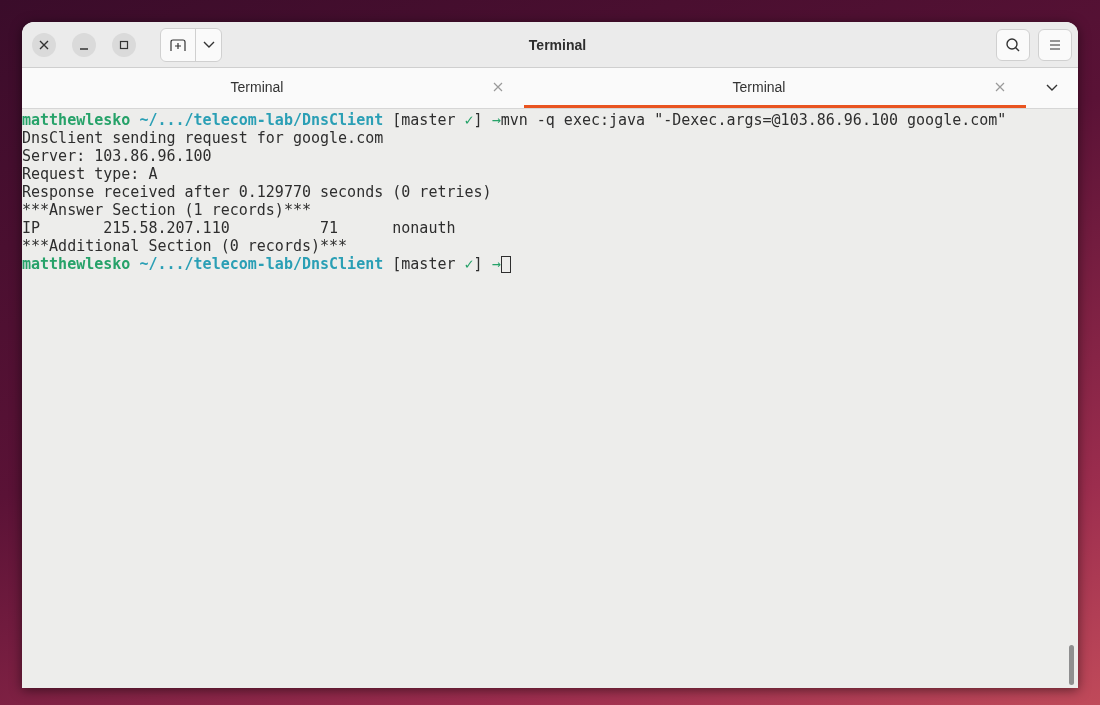 The height and width of the screenshot is (705, 1100). Describe the element at coordinates (84, 48) in the screenshot. I see `minimize-icon` at that location.